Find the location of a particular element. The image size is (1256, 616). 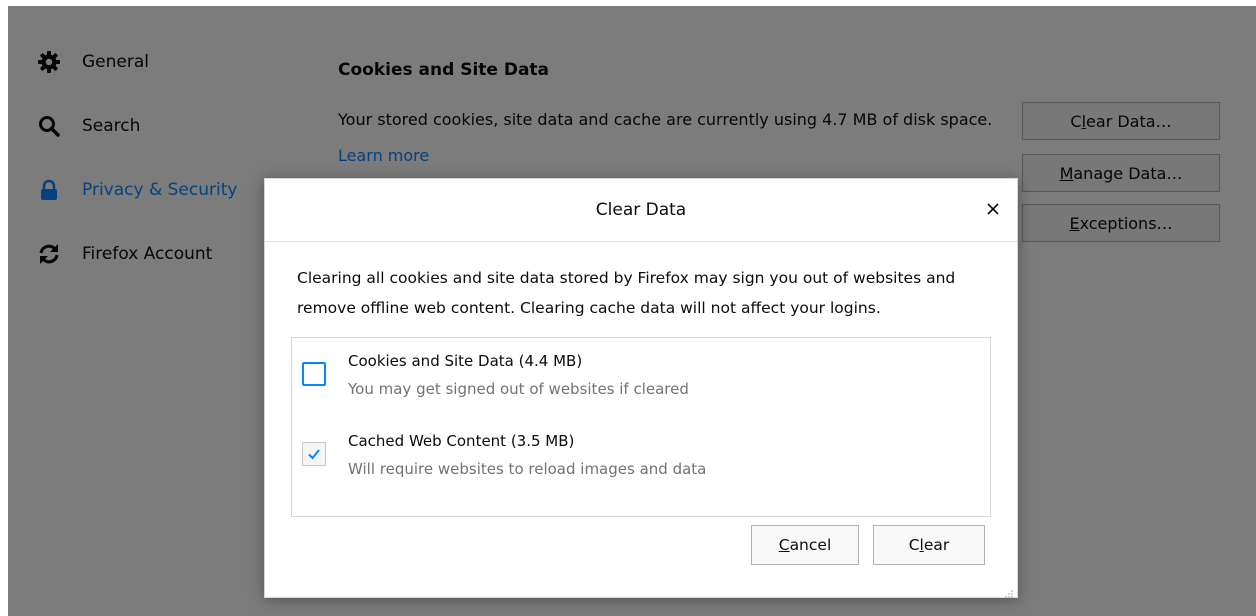

cookies-checkbox is located at coordinates (314, 374).